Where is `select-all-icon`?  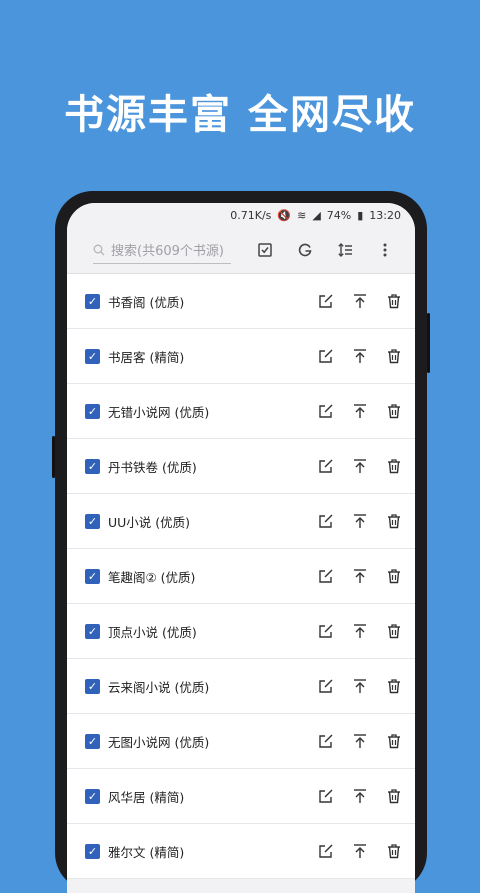
select-all-icon is located at coordinates (265, 250).